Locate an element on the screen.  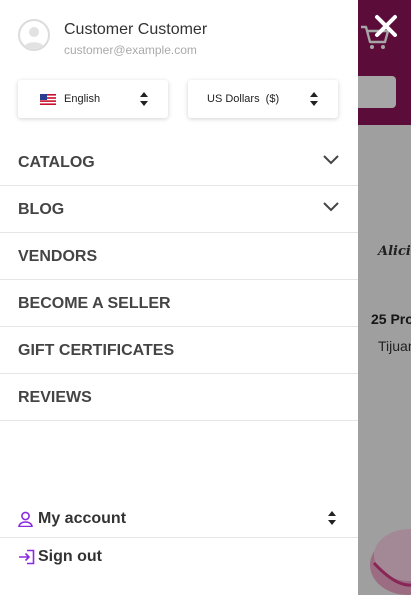
language-label: English is located at coordinates (82, 99).